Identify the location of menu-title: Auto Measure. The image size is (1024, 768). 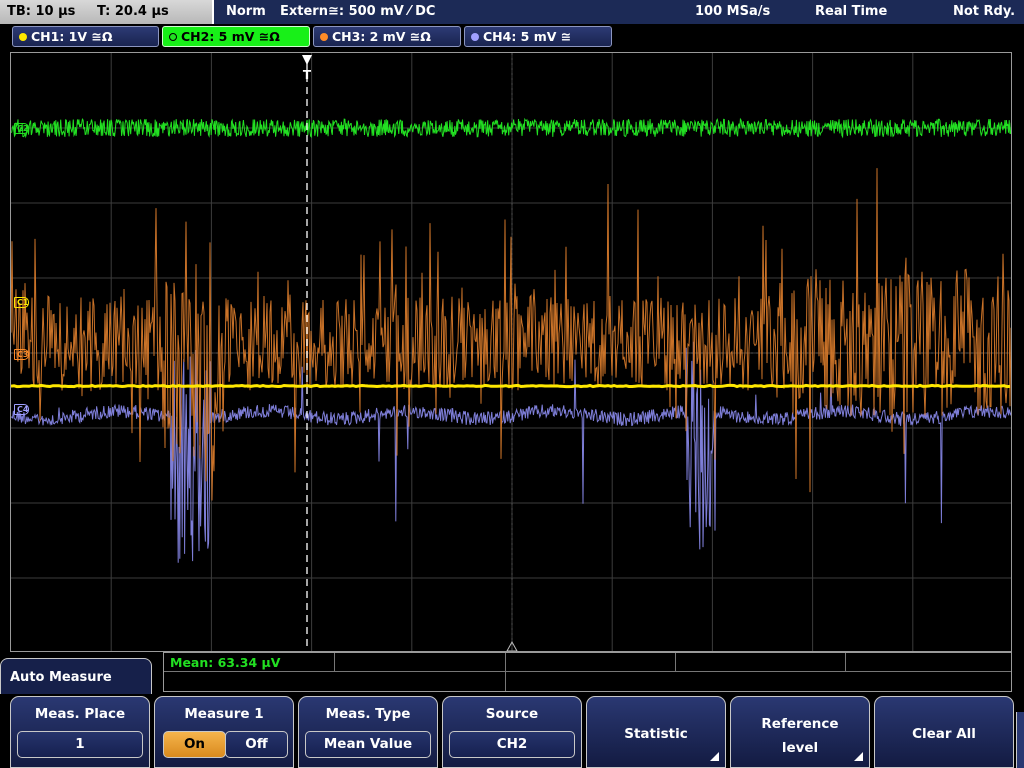
(76, 678).